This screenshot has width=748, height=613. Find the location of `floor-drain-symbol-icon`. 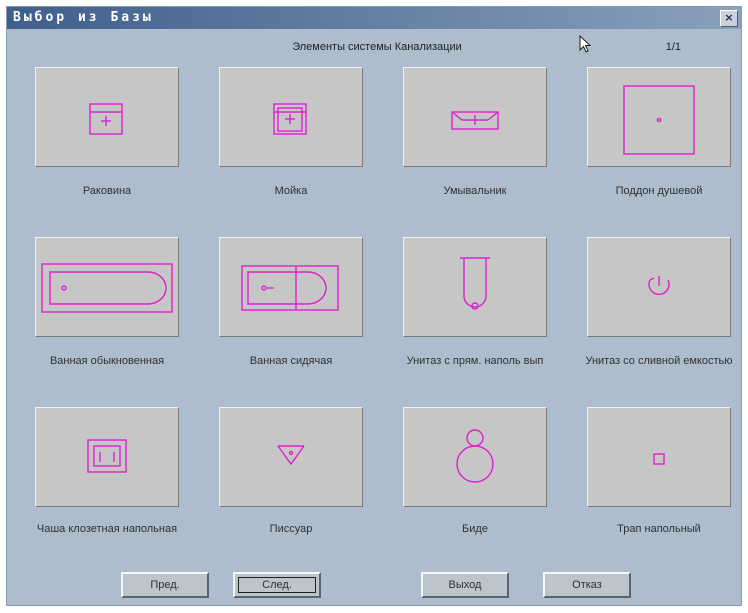

floor-drain-symbol-icon is located at coordinates (659, 459).